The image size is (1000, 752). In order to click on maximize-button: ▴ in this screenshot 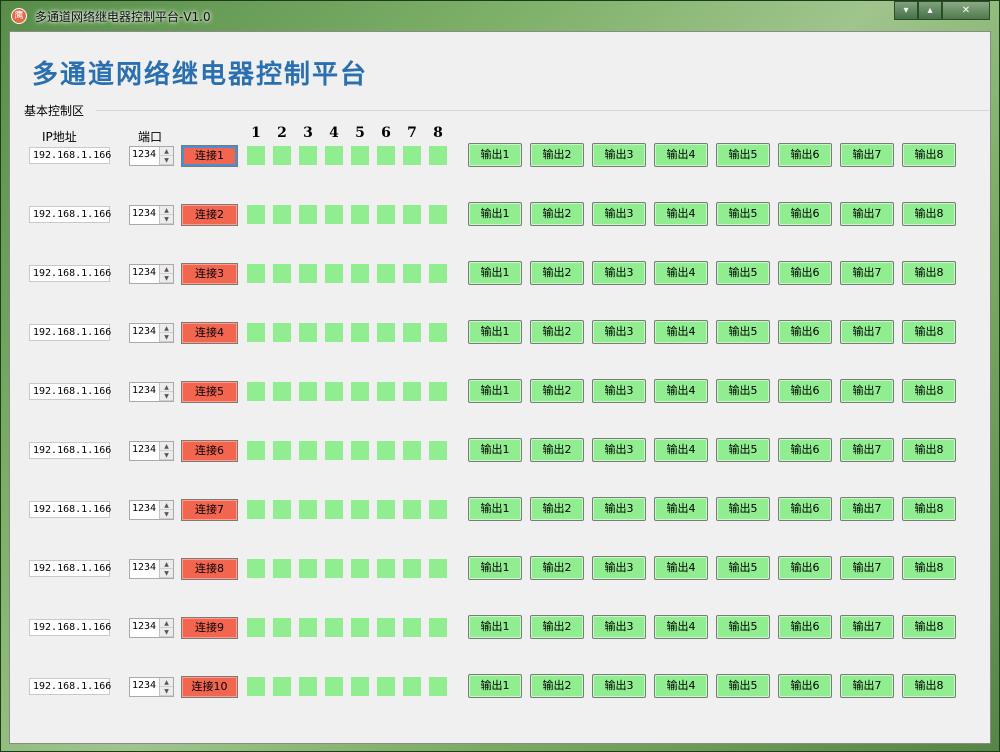, I will do `click(930, 10)`.